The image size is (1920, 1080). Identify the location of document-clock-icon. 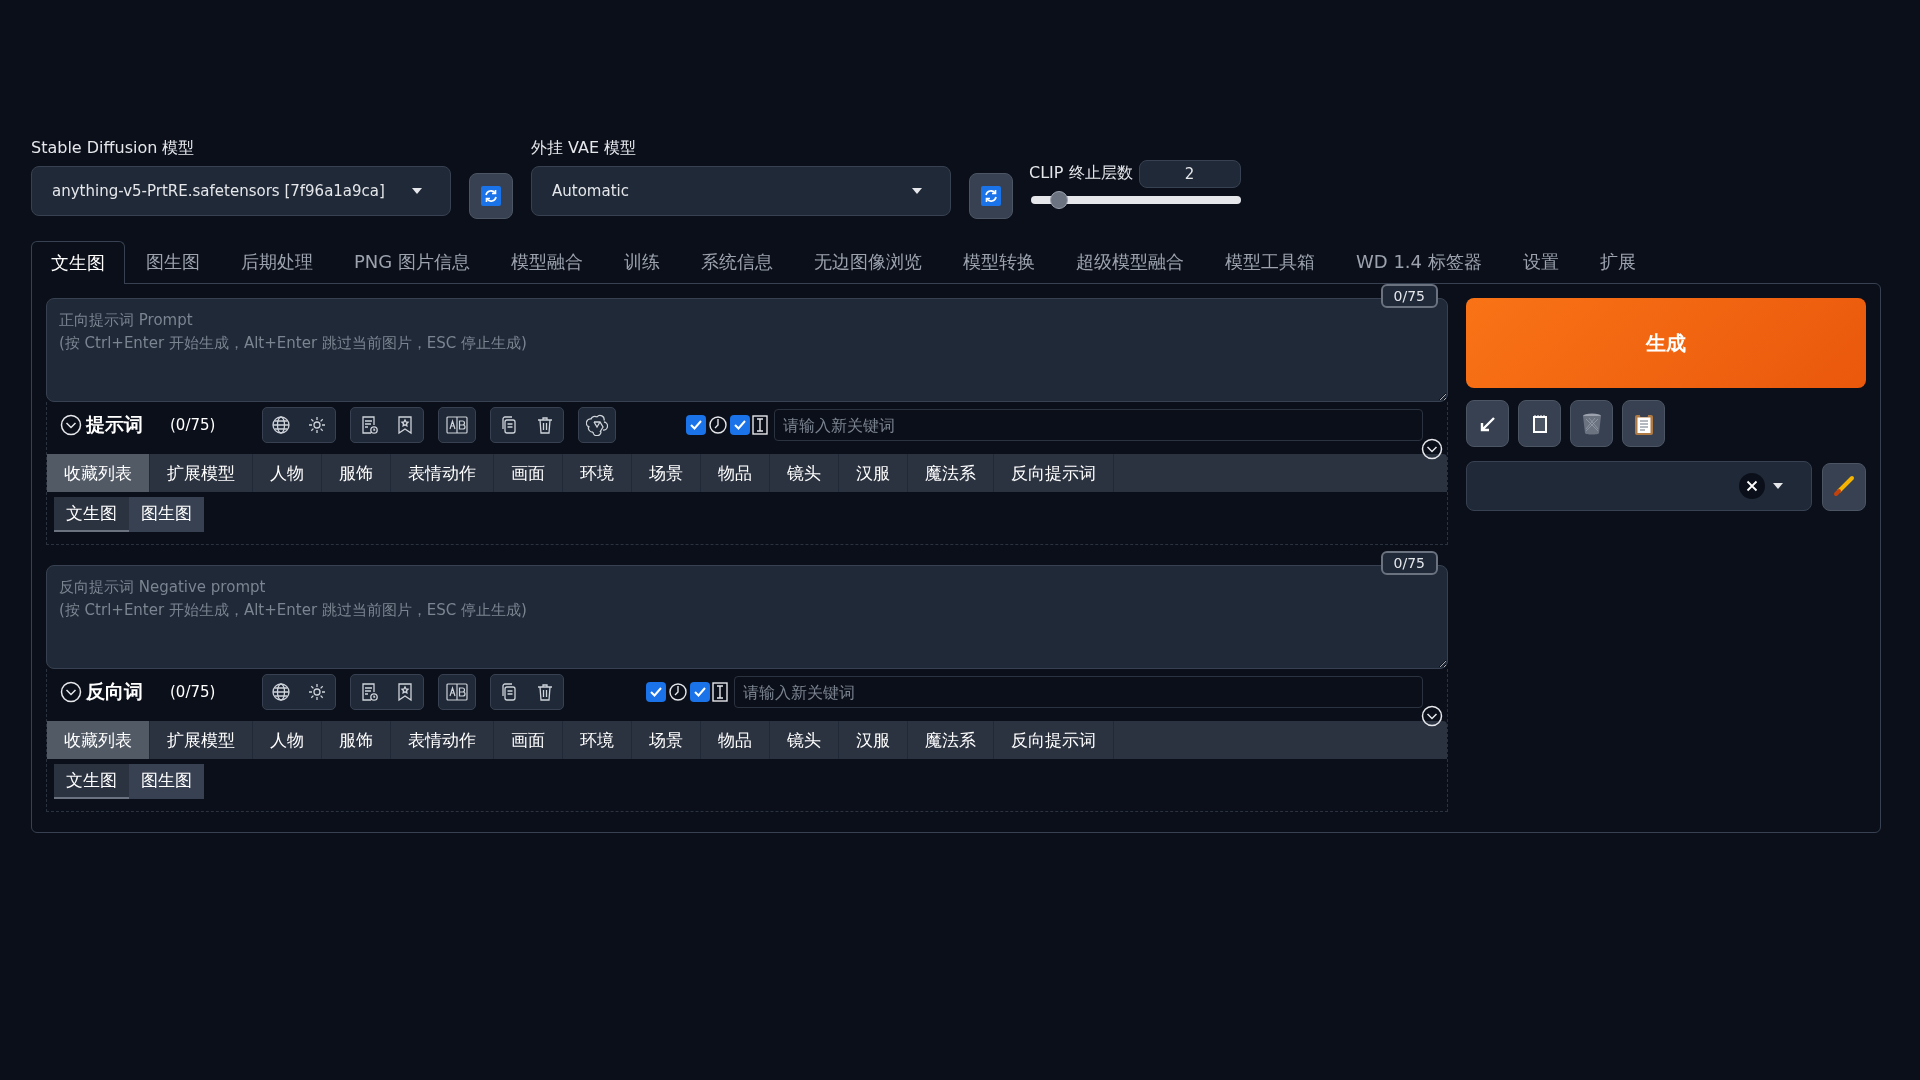
(369, 425).